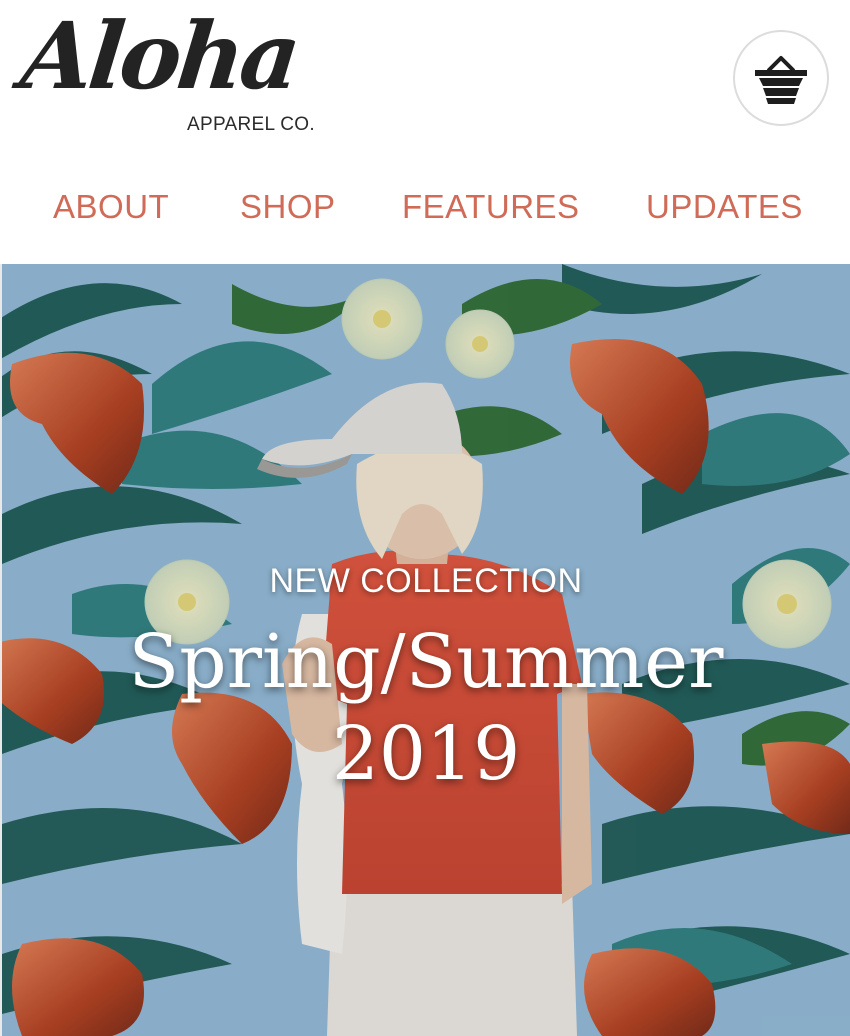  What do you see at coordinates (251, 124) in the screenshot?
I see `logo-subtitle: APPAREL CO.` at bounding box center [251, 124].